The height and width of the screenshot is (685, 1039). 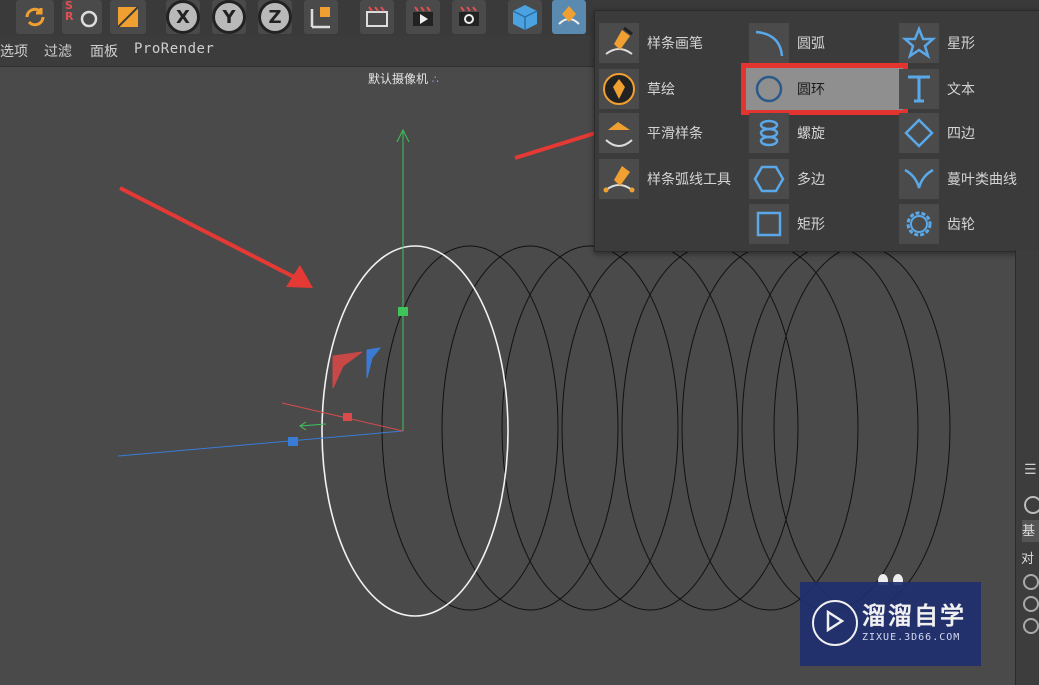 What do you see at coordinates (260, 443) in the screenshot?
I see `z-axis-line` at bounding box center [260, 443].